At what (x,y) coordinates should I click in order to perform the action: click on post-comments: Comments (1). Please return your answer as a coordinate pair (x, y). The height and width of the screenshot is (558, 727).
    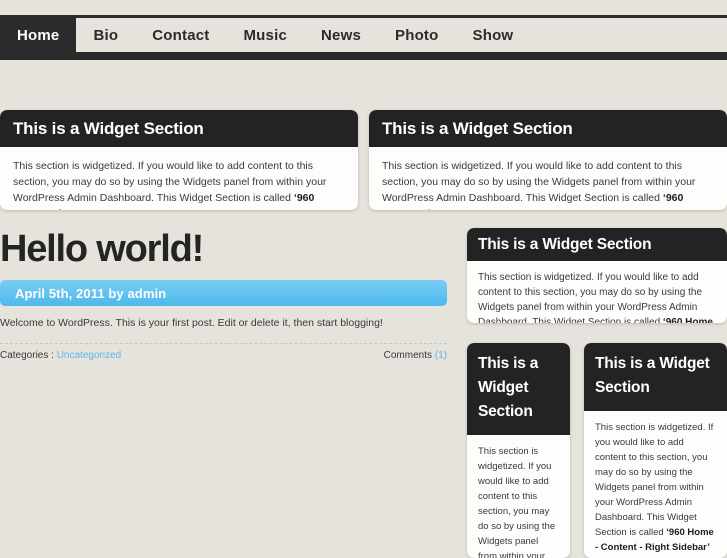
    Looking at the image, I should click on (415, 355).